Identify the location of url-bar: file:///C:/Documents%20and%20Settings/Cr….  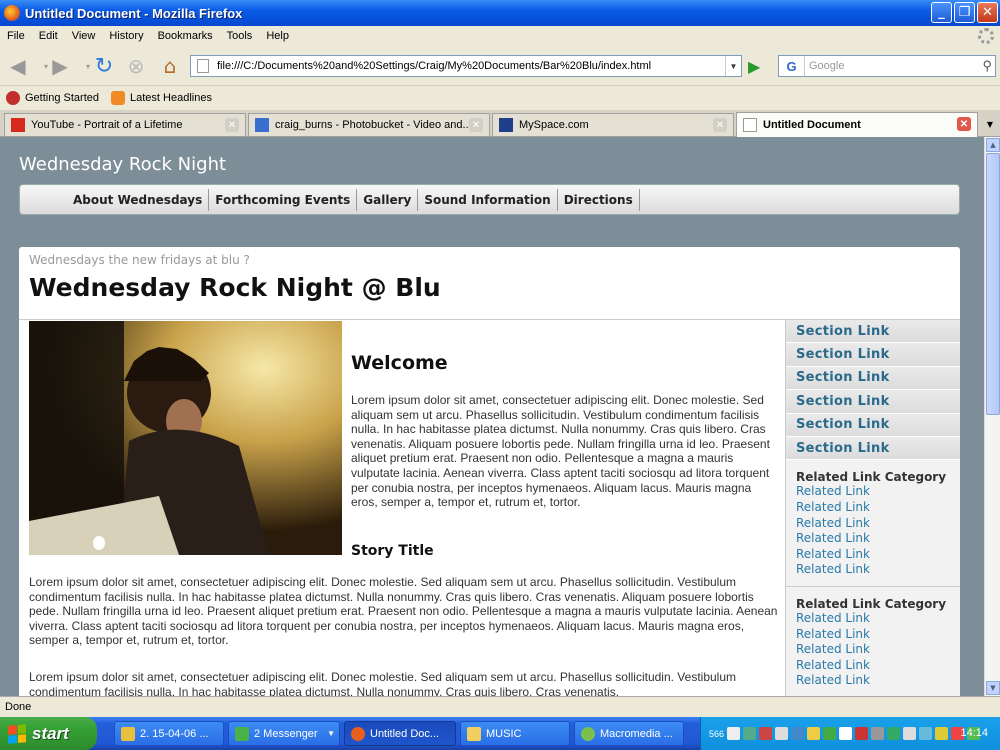
(466, 66).